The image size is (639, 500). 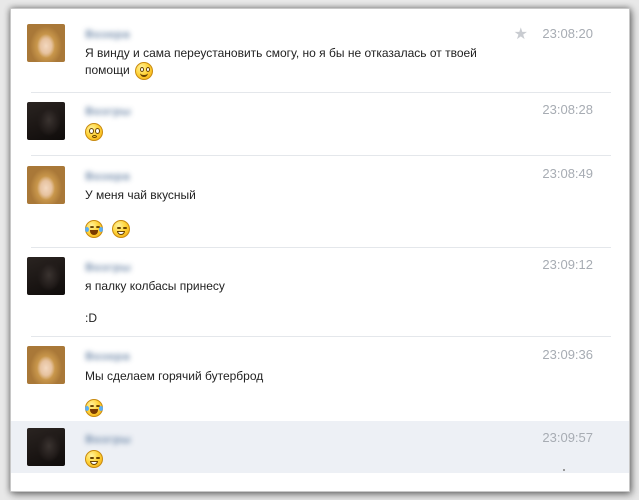 What do you see at coordinates (155, 286) in the screenshot?
I see `message-text: я палку колбасы принесу` at bounding box center [155, 286].